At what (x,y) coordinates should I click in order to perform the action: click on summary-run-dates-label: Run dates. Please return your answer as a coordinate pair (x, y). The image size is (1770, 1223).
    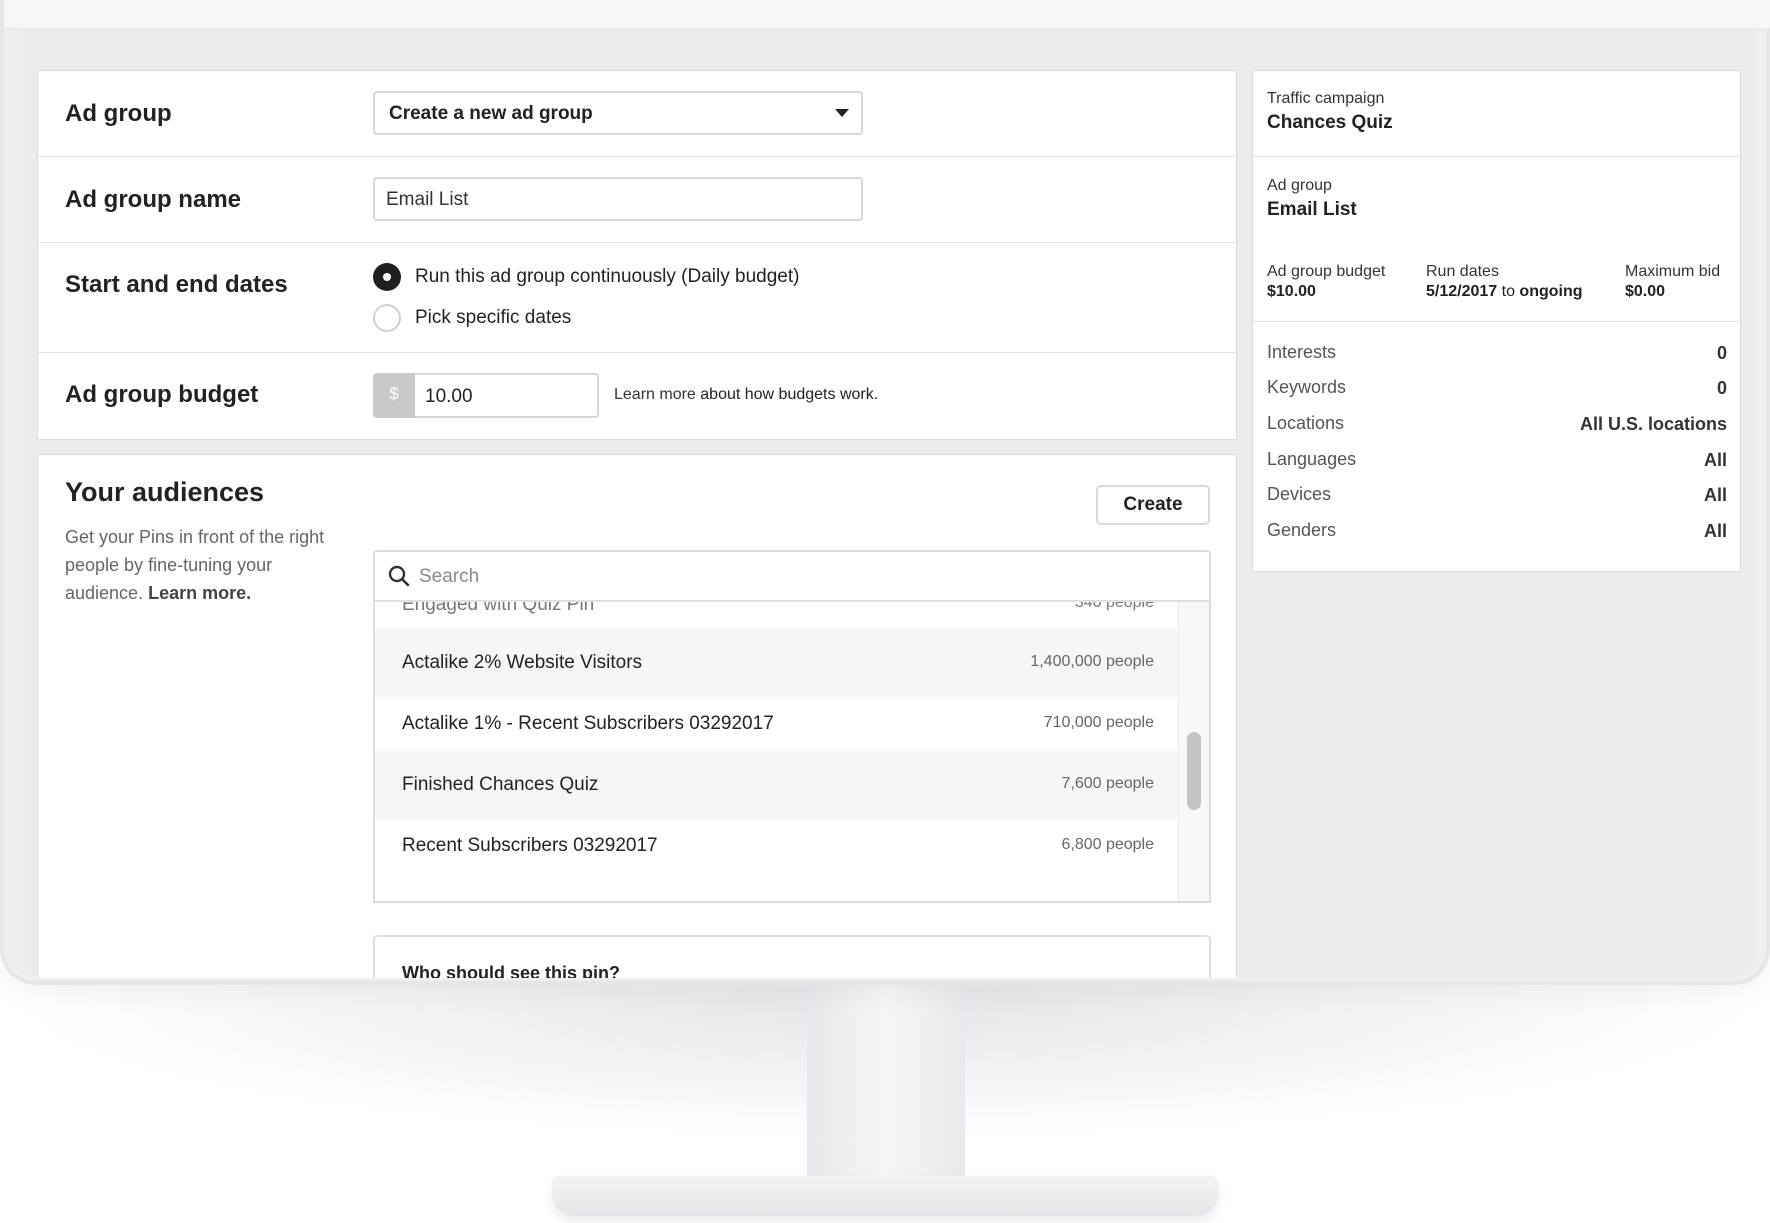
    Looking at the image, I should click on (1462, 271).